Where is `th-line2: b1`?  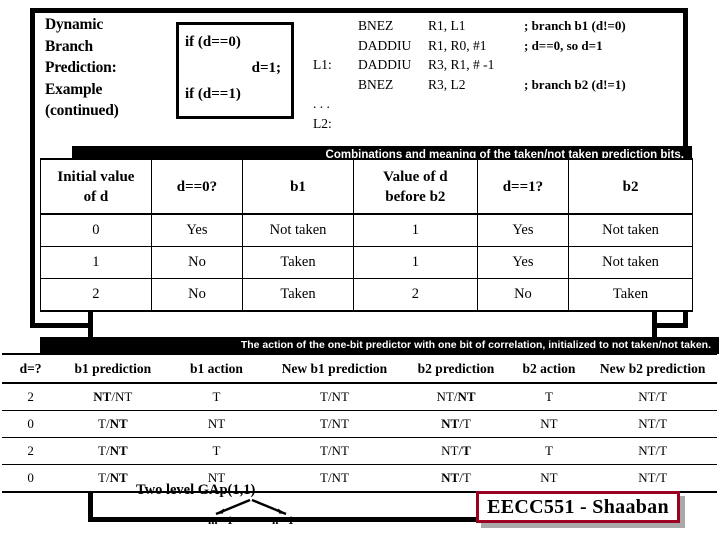
th-line2: b1 is located at coordinates (298, 186).